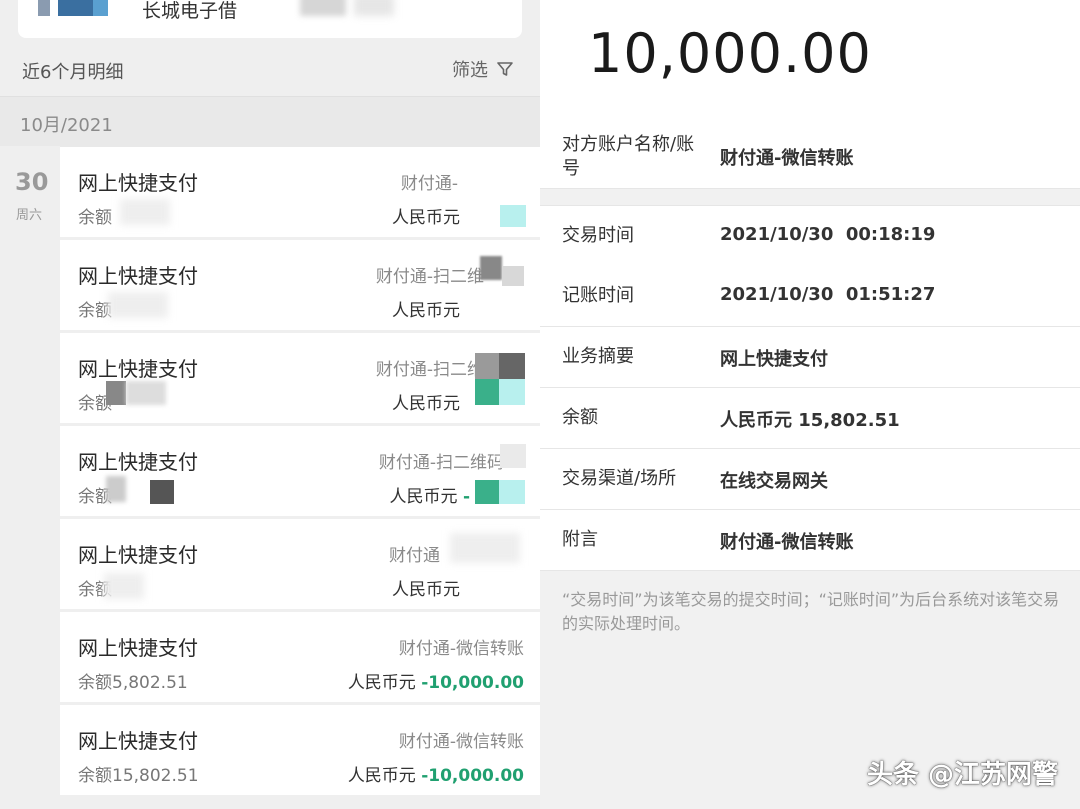 This screenshot has height=809, width=1080. What do you see at coordinates (88, 8) in the screenshot?
I see `bank-logo-icon` at bounding box center [88, 8].